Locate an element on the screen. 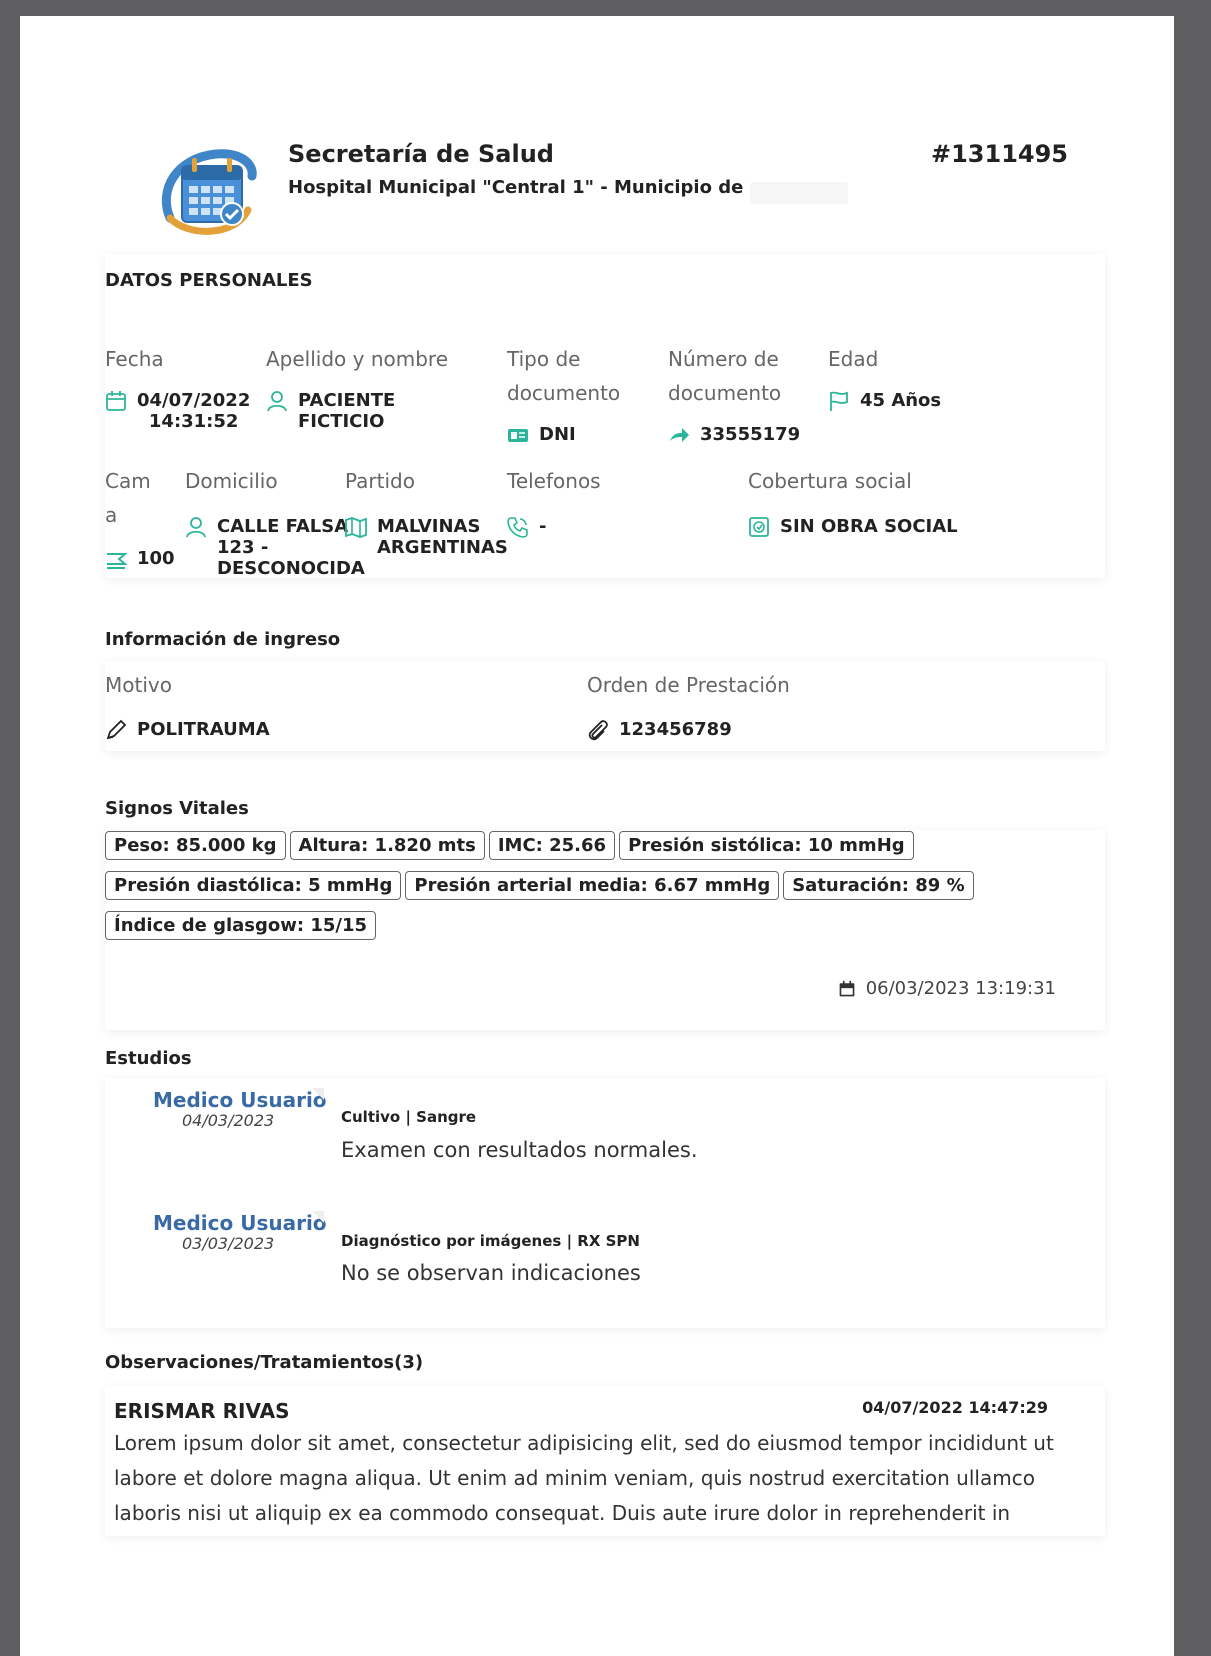  orden-text: 123456789 is located at coordinates (675, 729).